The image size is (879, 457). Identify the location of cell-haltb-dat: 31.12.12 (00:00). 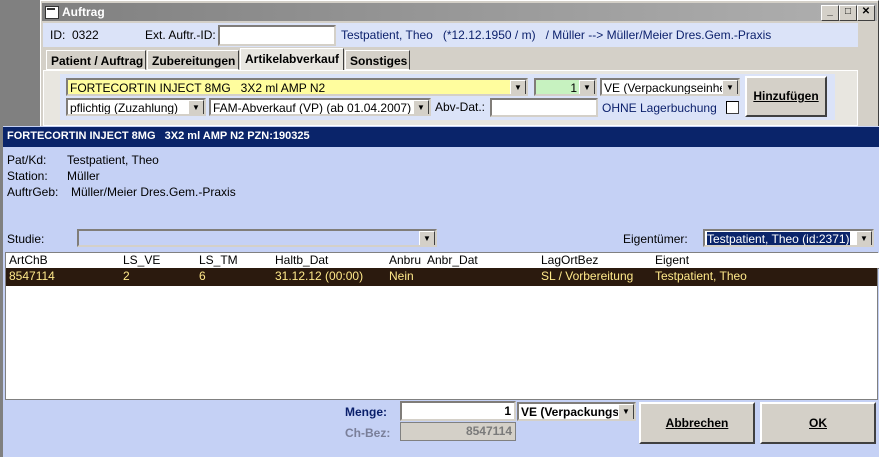
(319, 276).